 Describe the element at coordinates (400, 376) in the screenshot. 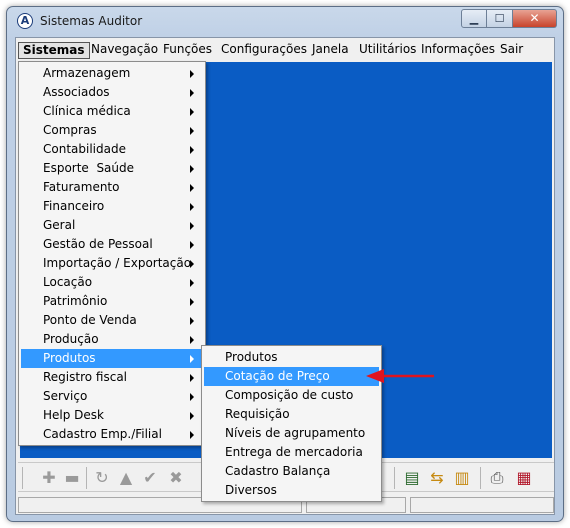

I see `red-arrow-icon` at that location.